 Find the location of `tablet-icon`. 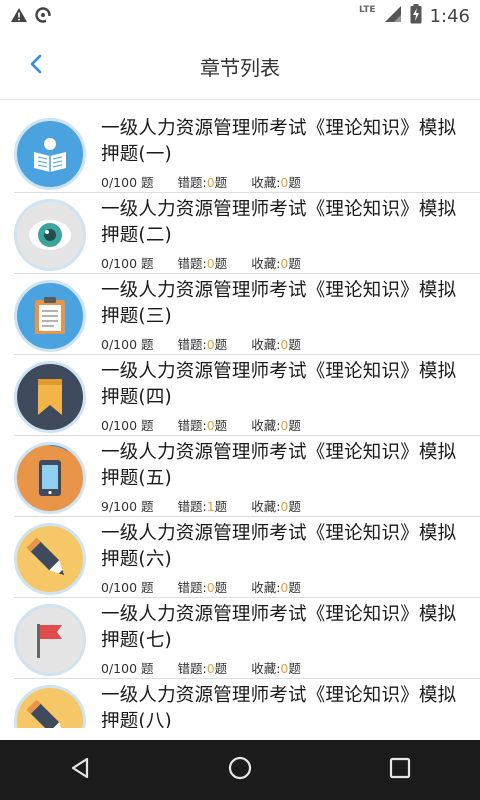

tablet-icon is located at coordinates (50, 478).